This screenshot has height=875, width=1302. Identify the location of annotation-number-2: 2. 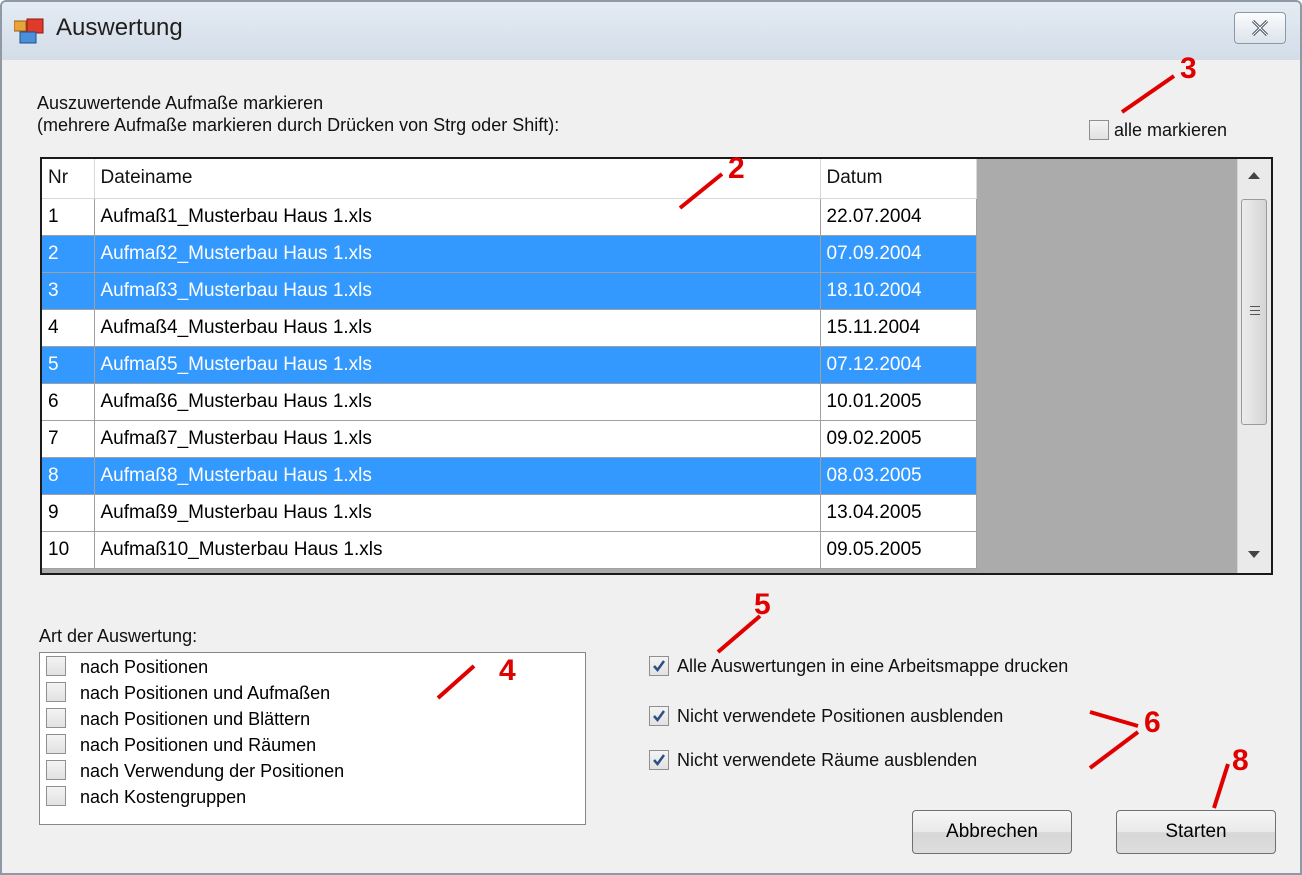
(736, 168).